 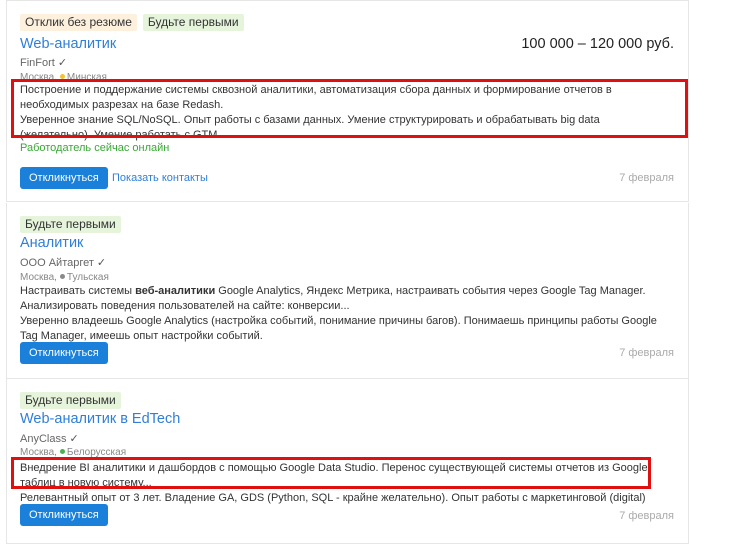 I want to click on employer-online-status: Работодатель сейчас онлайн, so click(x=95, y=148).